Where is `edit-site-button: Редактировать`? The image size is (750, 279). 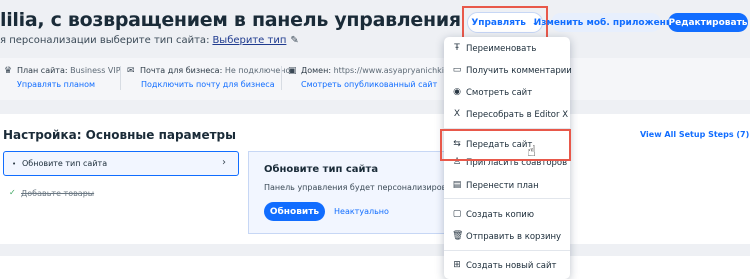 edit-site-button: Редактировать is located at coordinates (708, 22).